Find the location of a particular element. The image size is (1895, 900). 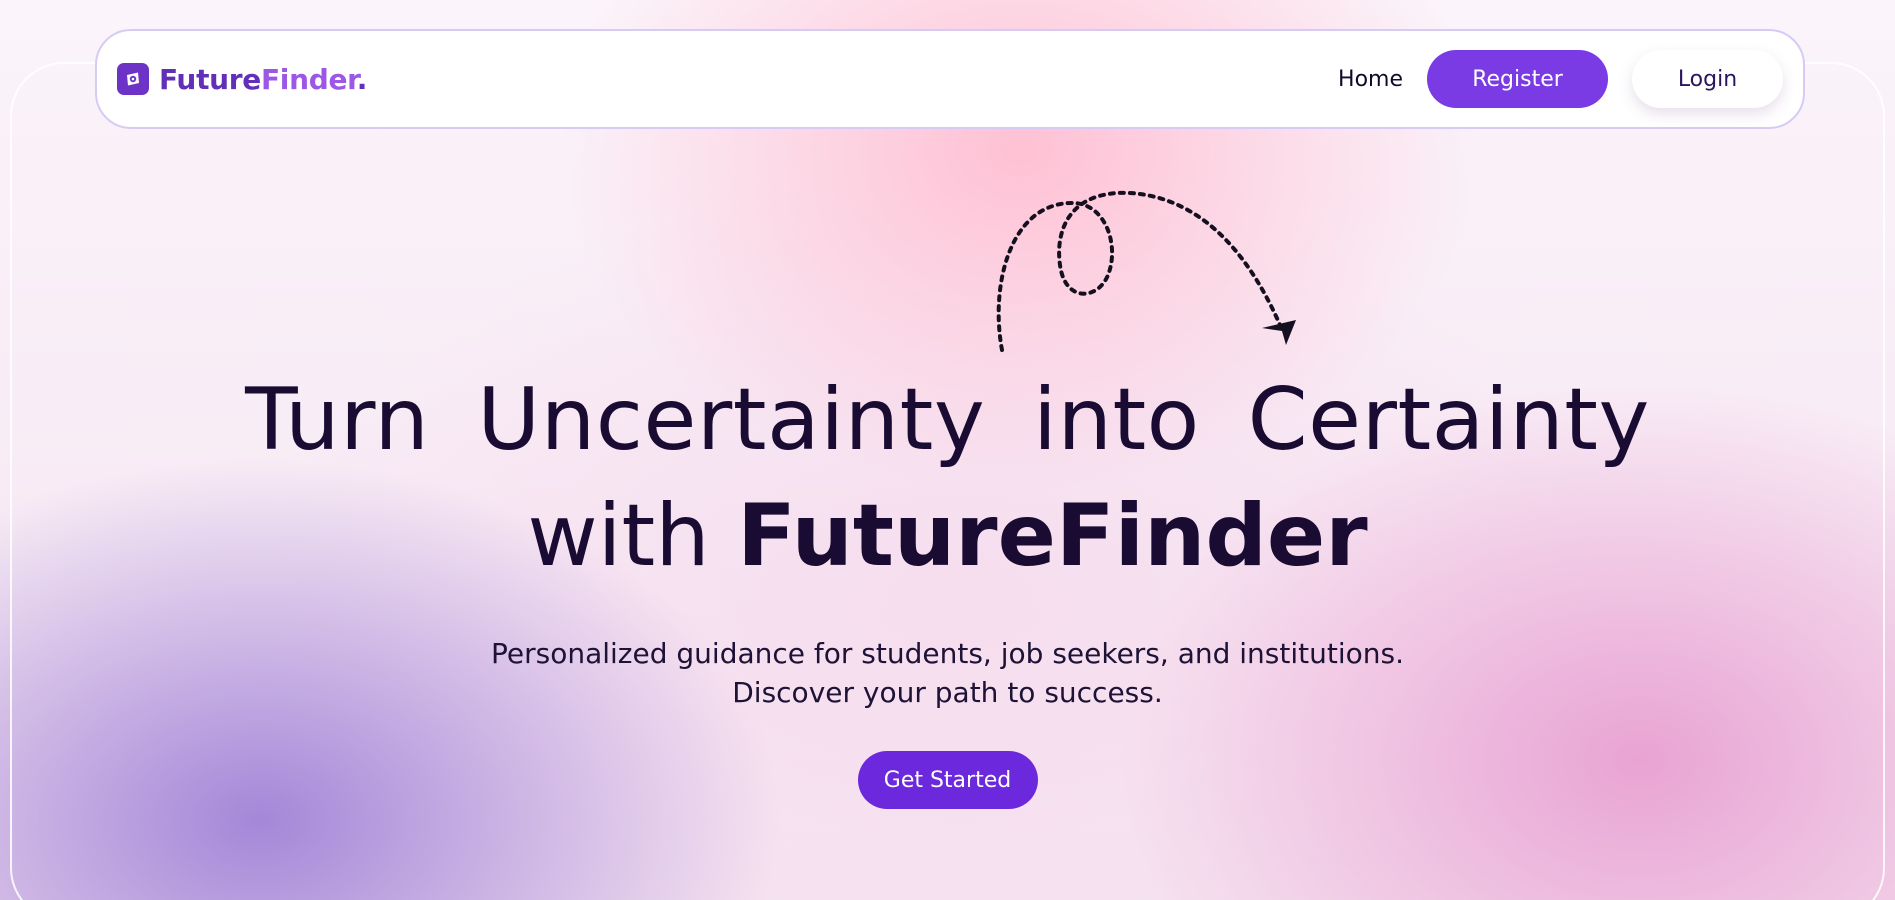

headline-brand-emphasis: FutureFinder is located at coordinates (1052, 536).